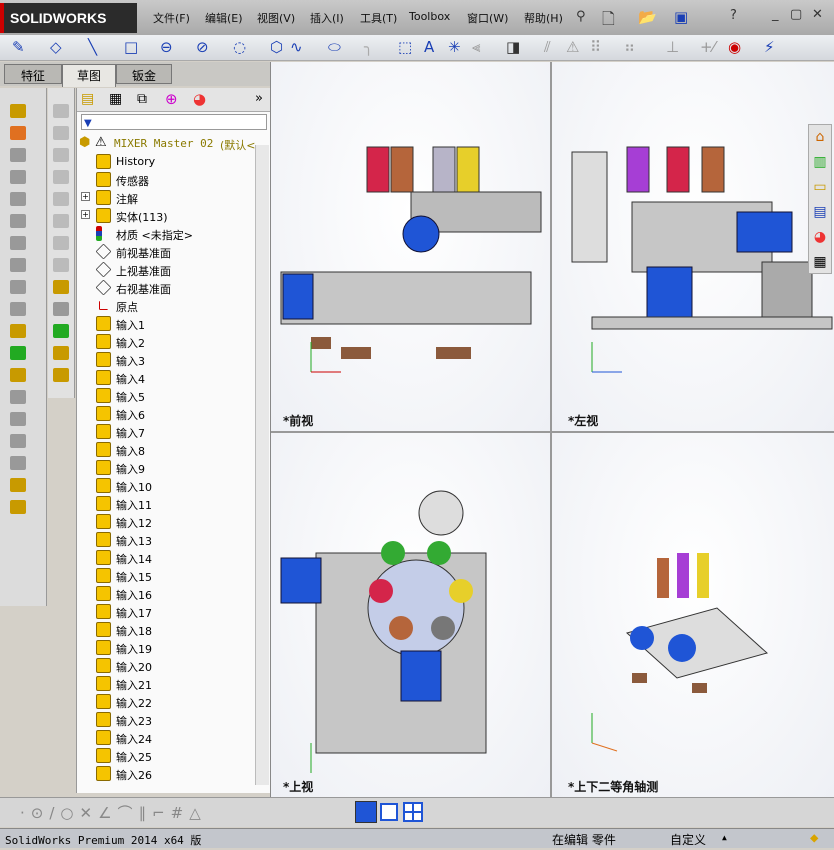 This screenshot has width=834, height=850. I want to click on trim-icon: ⫽, so click(547, 47).